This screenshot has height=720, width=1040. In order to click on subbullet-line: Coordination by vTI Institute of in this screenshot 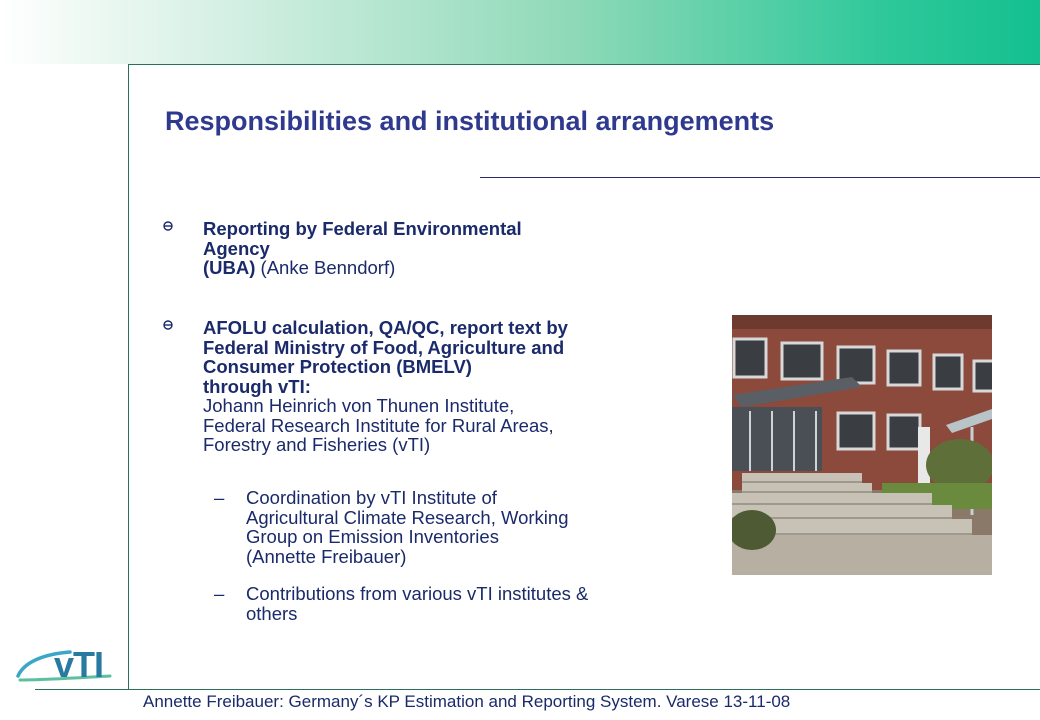, I will do `click(371, 497)`.